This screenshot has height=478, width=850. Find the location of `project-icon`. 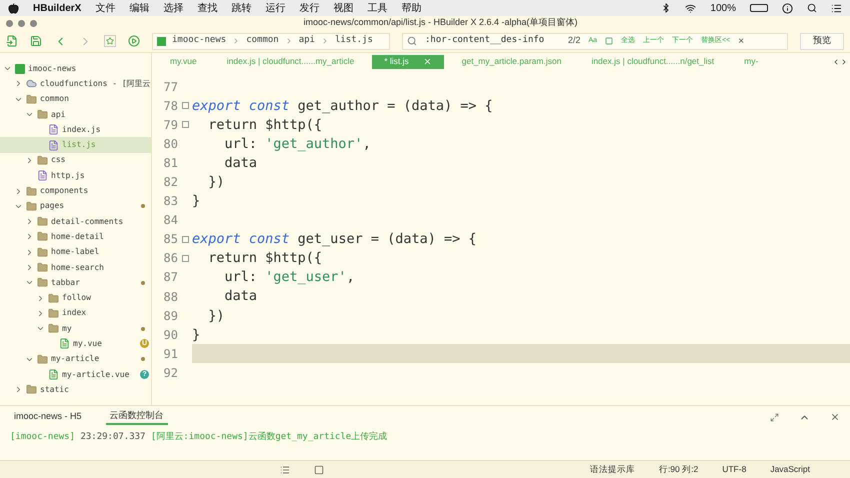

project-icon is located at coordinates (20, 69).